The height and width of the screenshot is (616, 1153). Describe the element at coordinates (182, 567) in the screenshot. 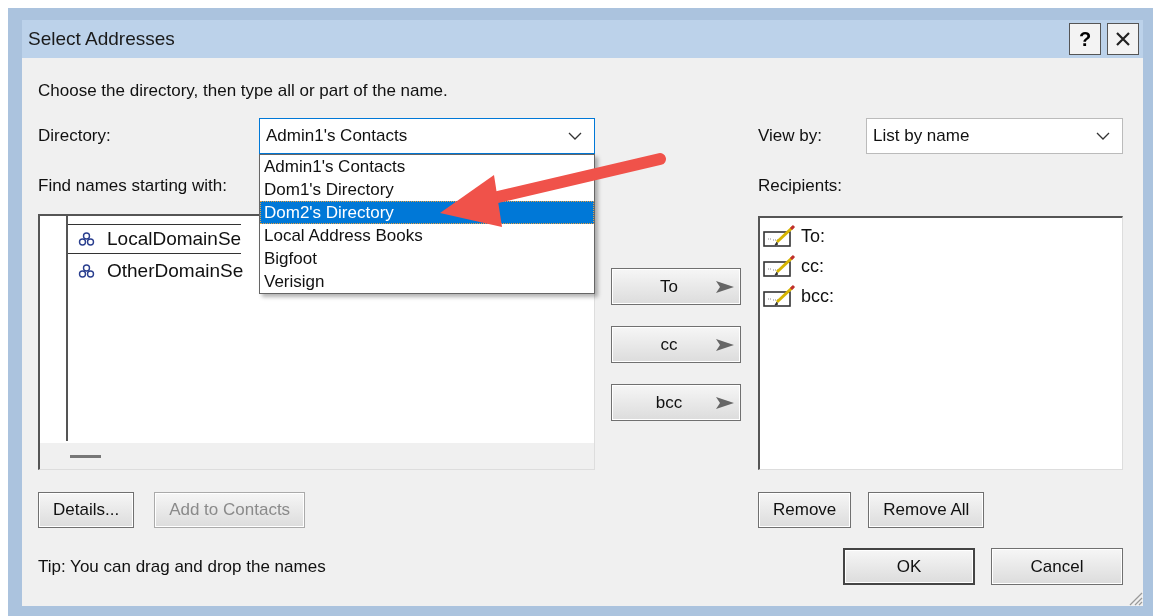

I see `tip-text: Tip: You can drag and drop the names` at that location.